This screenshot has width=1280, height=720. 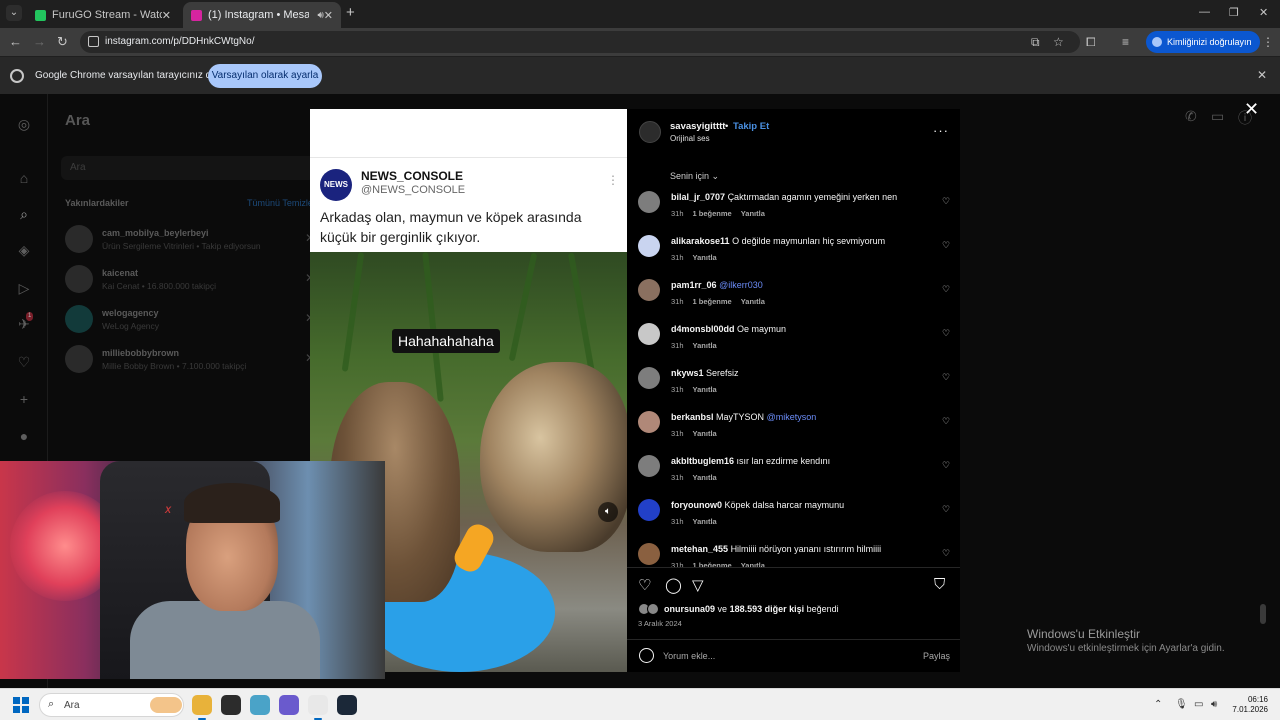 I want to click on likes-summary: onursuna09 ve 188.593 diğer kişi beğendi, so click(x=751, y=609).